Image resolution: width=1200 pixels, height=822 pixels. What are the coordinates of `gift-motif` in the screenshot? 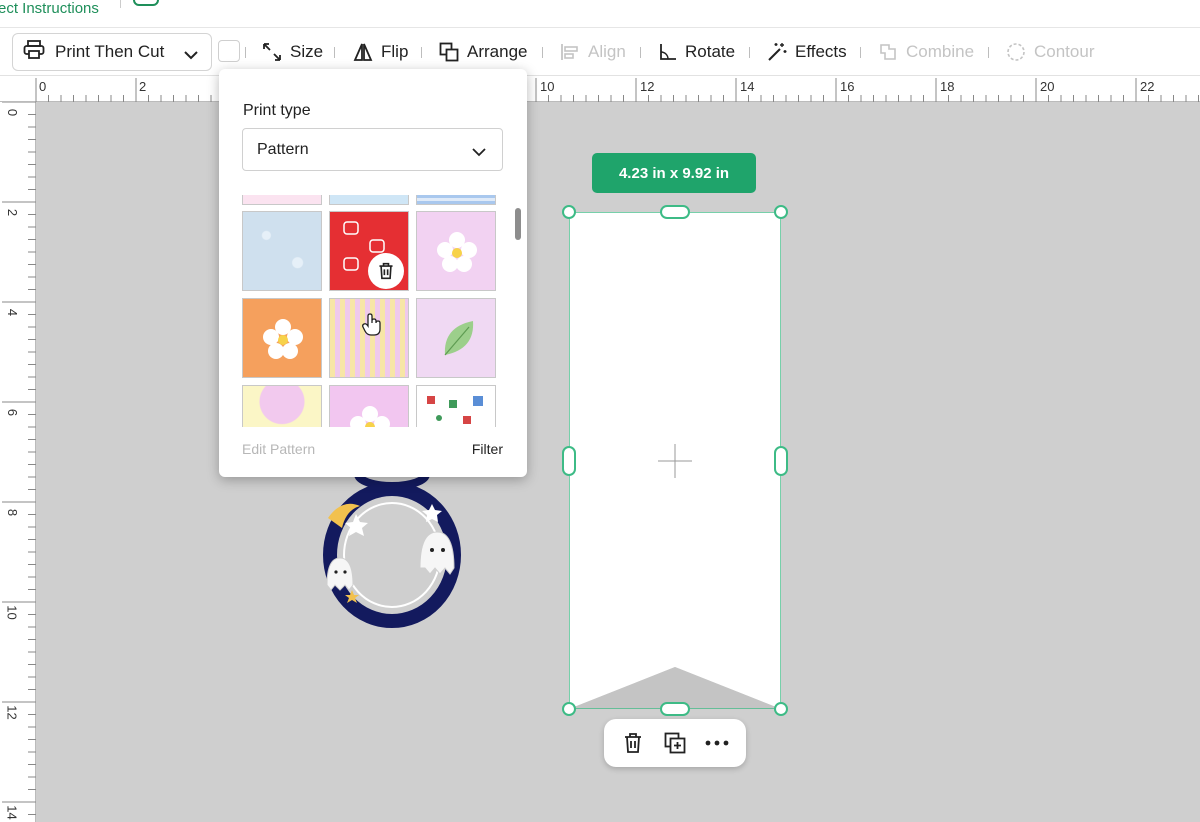 It's located at (455, 410).